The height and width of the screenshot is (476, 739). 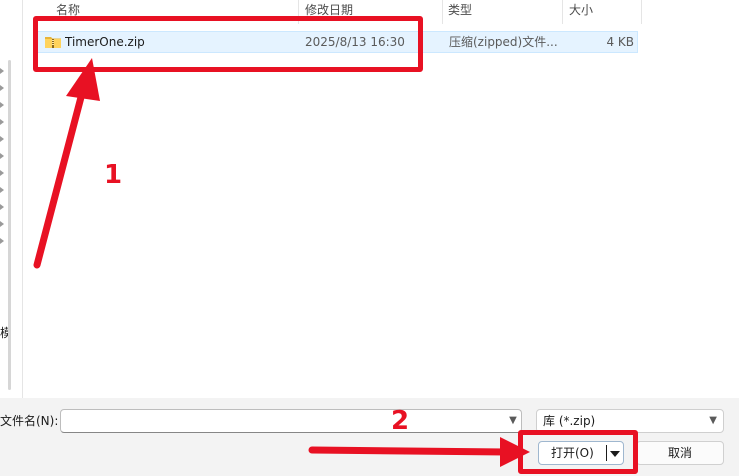 I want to click on navigation-pane: 模, so click(x=11, y=199).